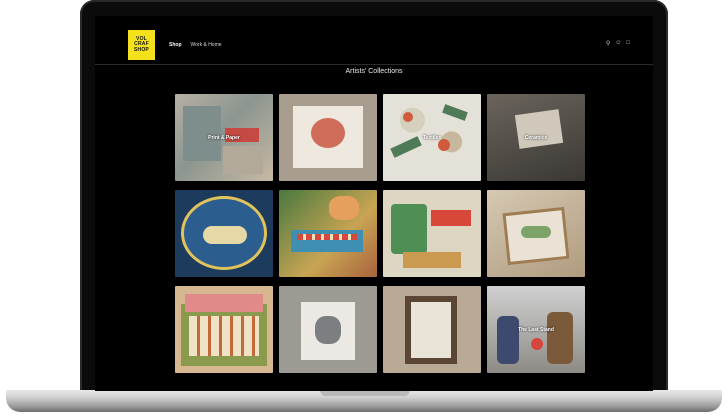 Image resolution: width=728 pixels, height=417 pixels. What do you see at coordinates (628, 43) in the screenshot?
I see `cart-icon: □` at bounding box center [628, 43].